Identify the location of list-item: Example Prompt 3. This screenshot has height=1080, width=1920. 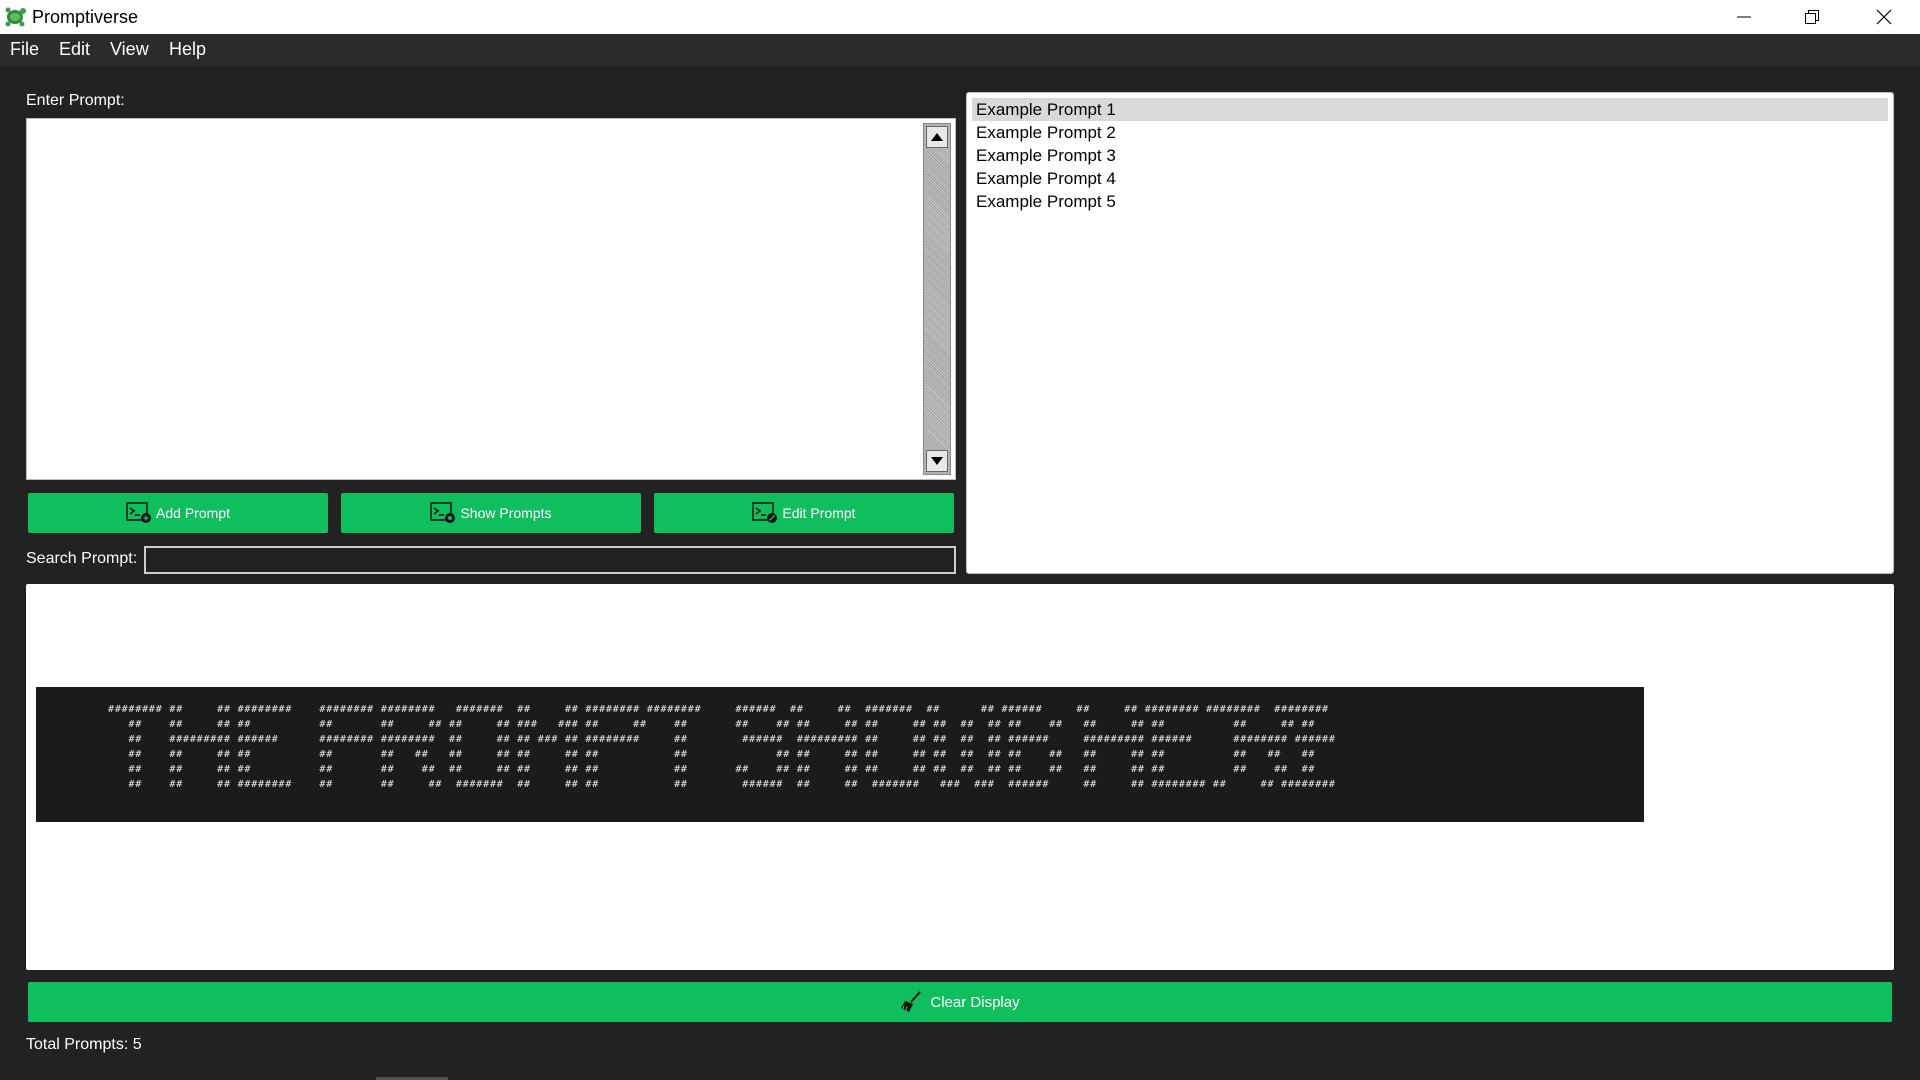
(1430, 155).